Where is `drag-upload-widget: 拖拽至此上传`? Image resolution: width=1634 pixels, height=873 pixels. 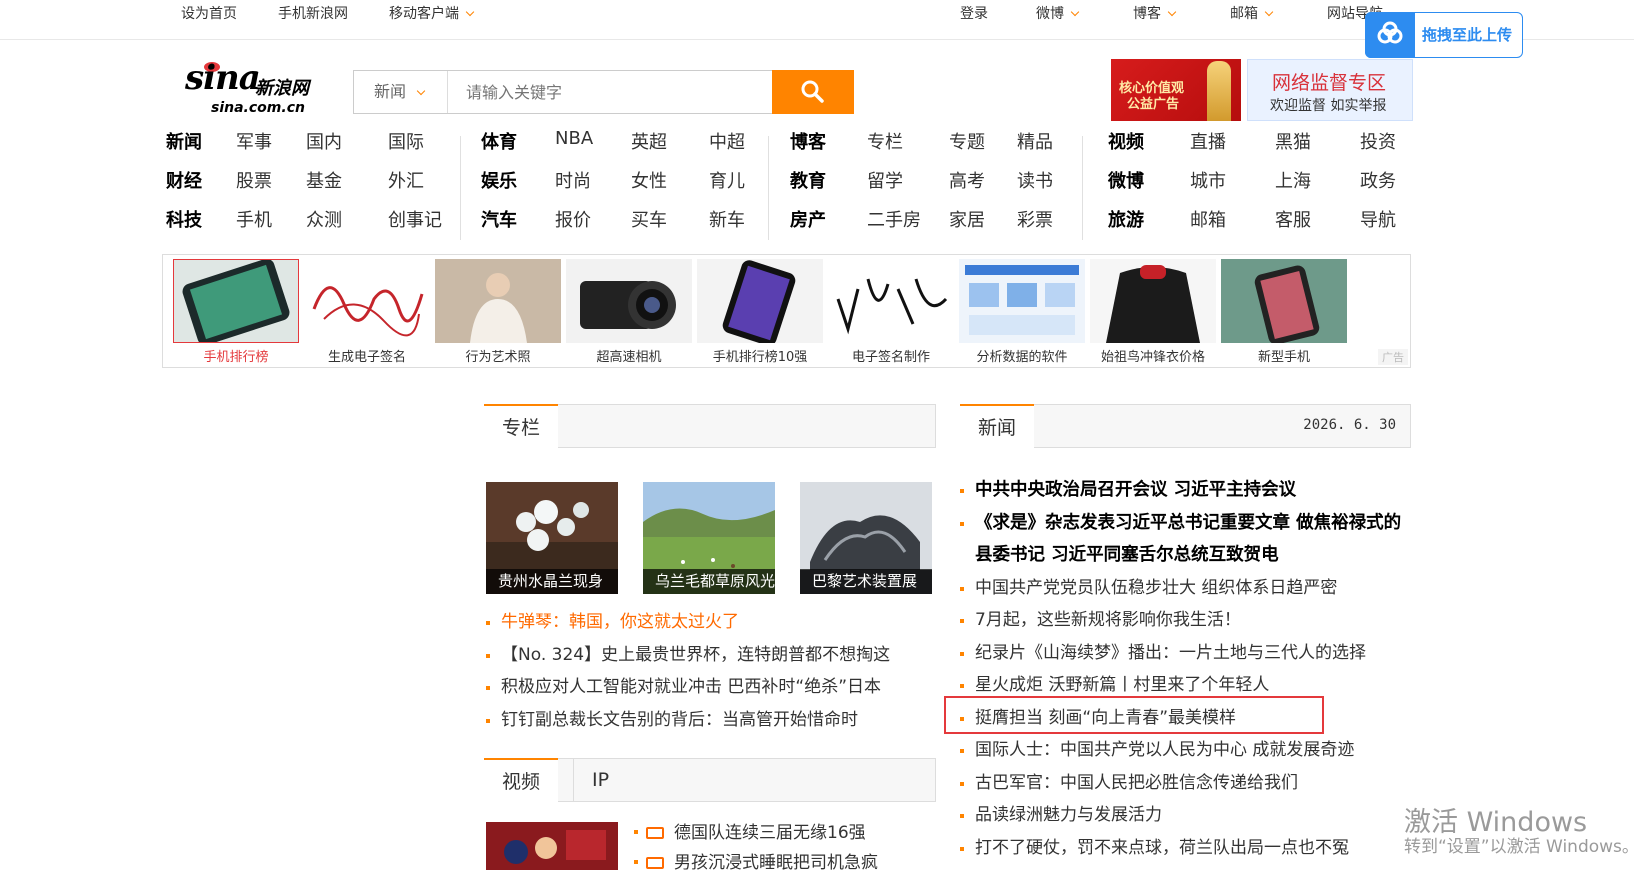 drag-upload-widget: 拖拽至此上传 is located at coordinates (1444, 35).